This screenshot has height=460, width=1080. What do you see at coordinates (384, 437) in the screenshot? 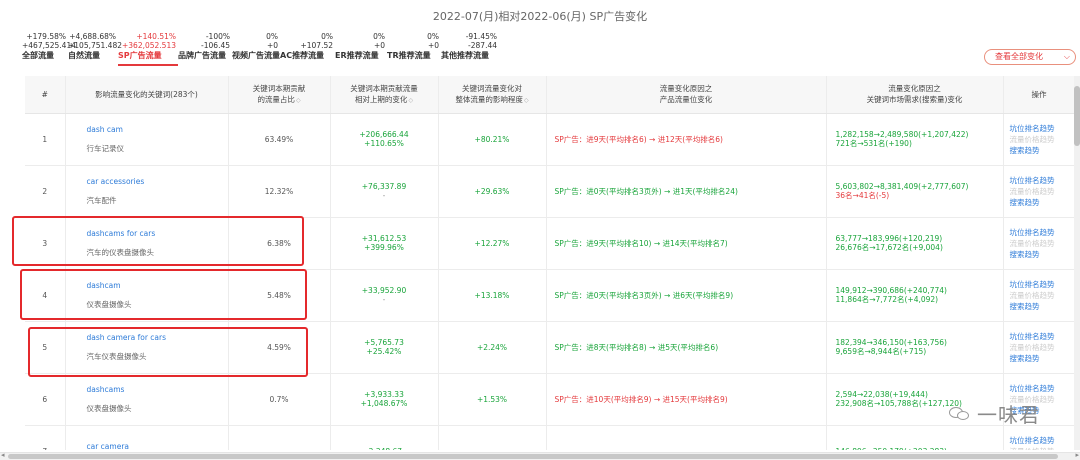
I see `traffic-change-cell: -2,348.67` at bounding box center [384, 437].